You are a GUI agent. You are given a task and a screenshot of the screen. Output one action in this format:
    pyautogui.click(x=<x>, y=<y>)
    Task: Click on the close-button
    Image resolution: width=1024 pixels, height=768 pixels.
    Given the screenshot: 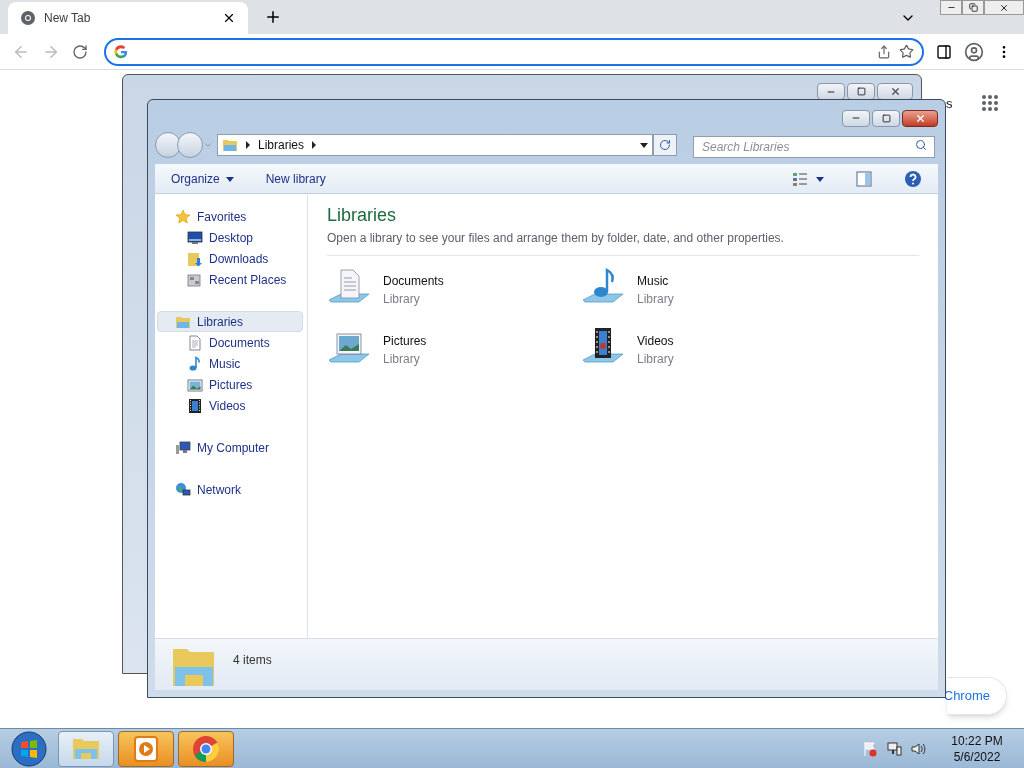 What is the action you would take?
    pyautogui.click(x=920, y=118)
    